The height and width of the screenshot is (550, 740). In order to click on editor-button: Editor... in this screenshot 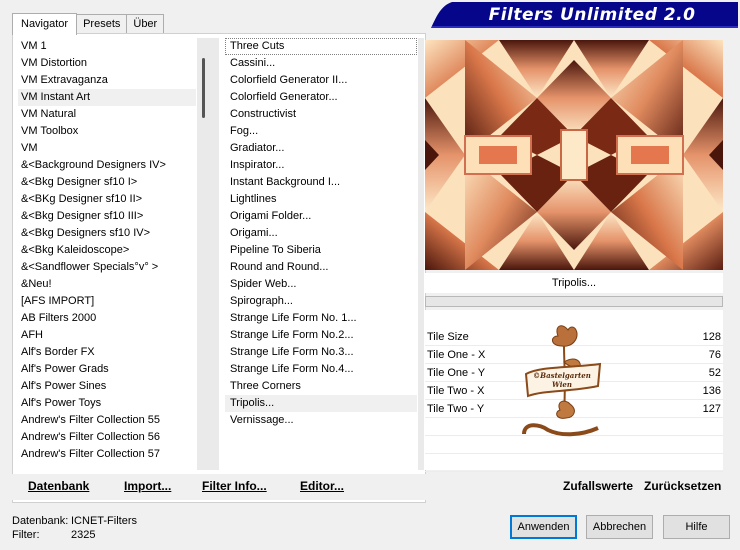, I will do `click(322, 486)`.